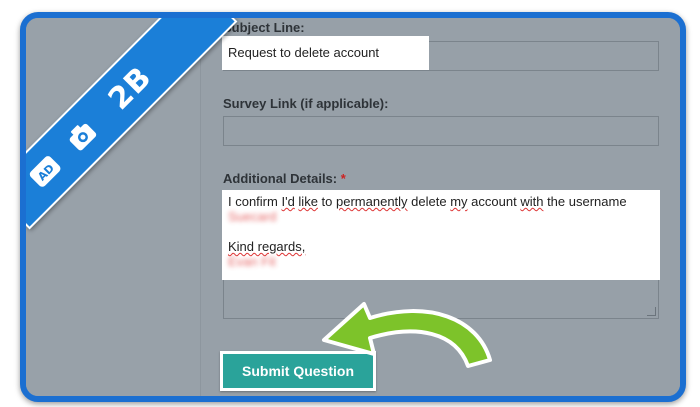 The height and width of the screenshot is (407, 700). I want to click on redacted-name: Evan Fit, so click(252, 261).